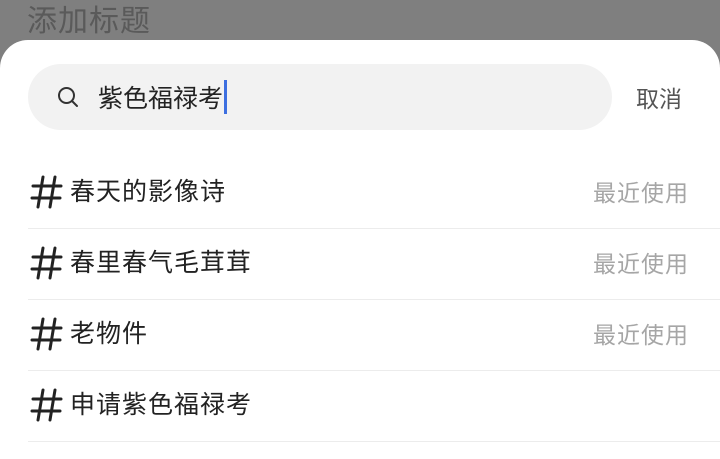  What do you see at coordinates (374, 335) in the screenshot?
I see `topic-item-3: 老物件 最近使用` at bounding box center [374, 335].